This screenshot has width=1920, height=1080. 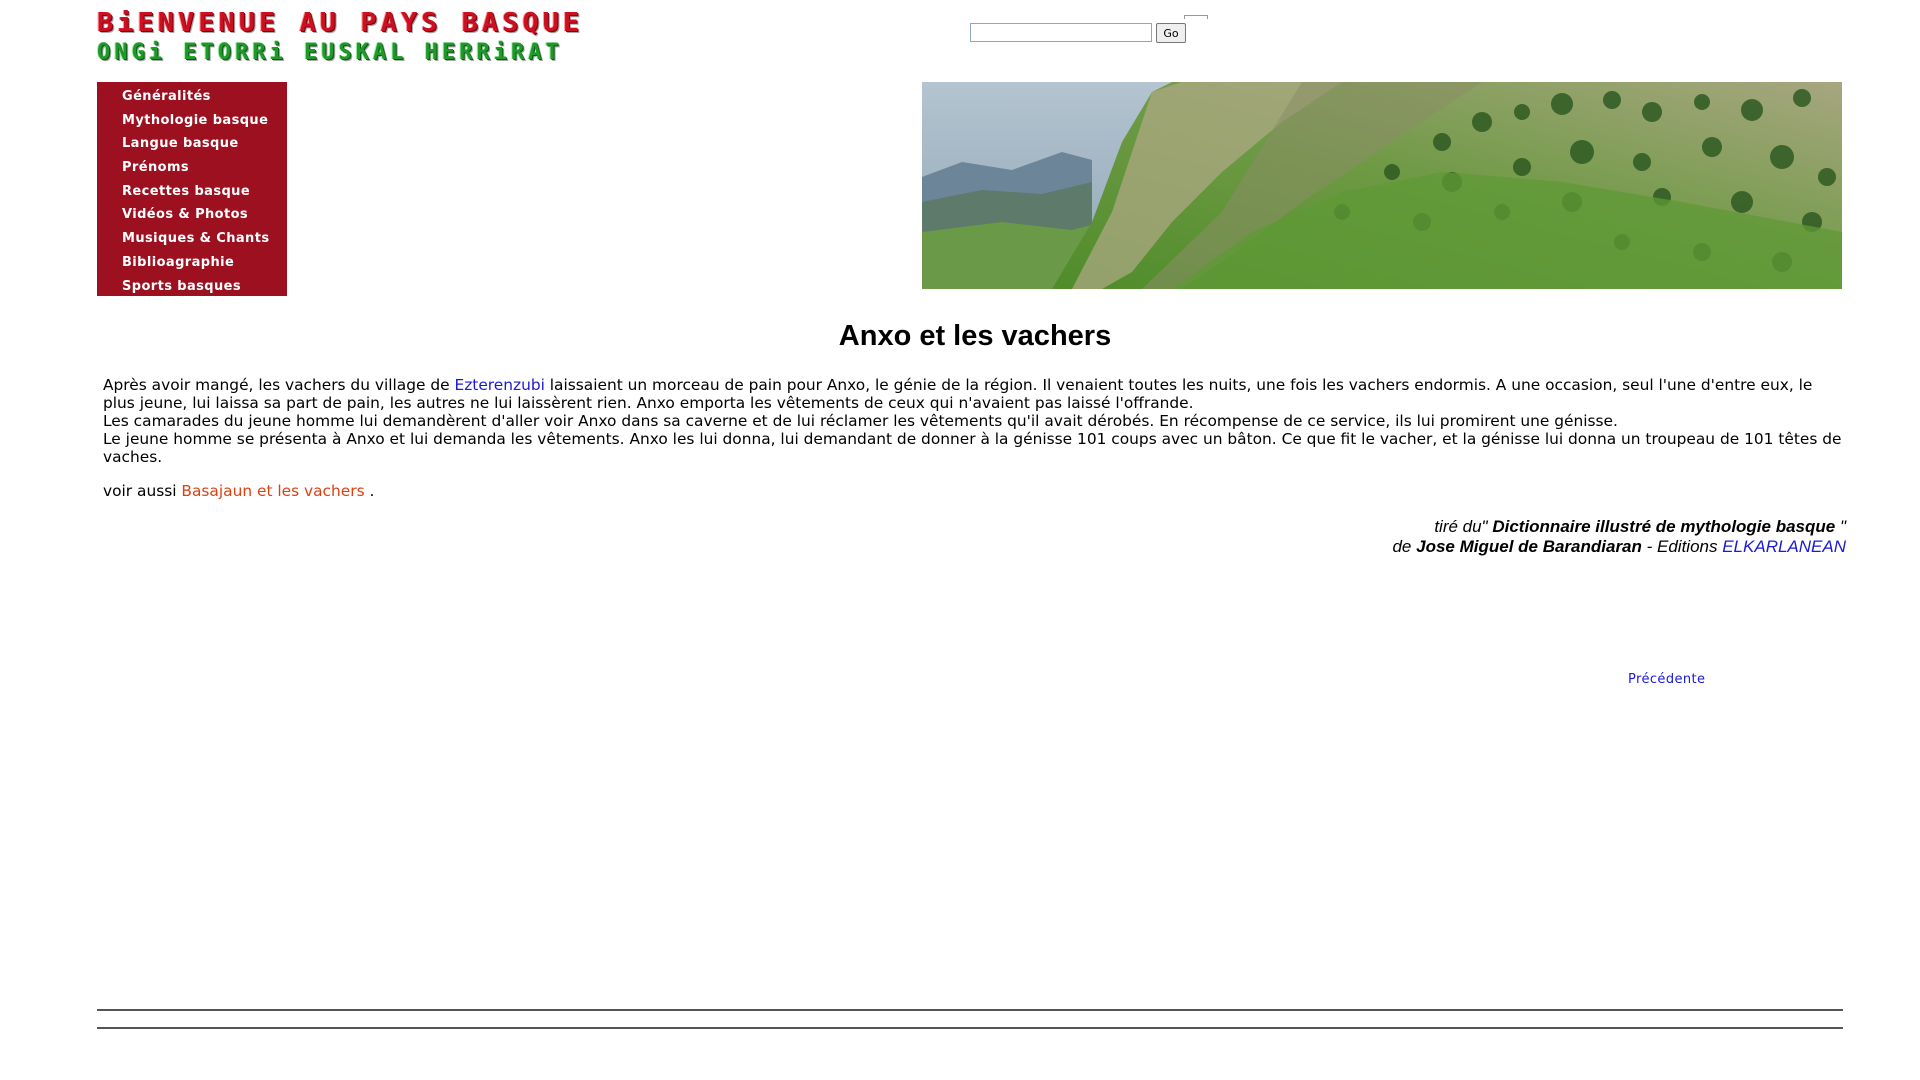 I want to click on sidebar-item-videos-photos: Vidéos & Photos, so click(x=192, y=215).